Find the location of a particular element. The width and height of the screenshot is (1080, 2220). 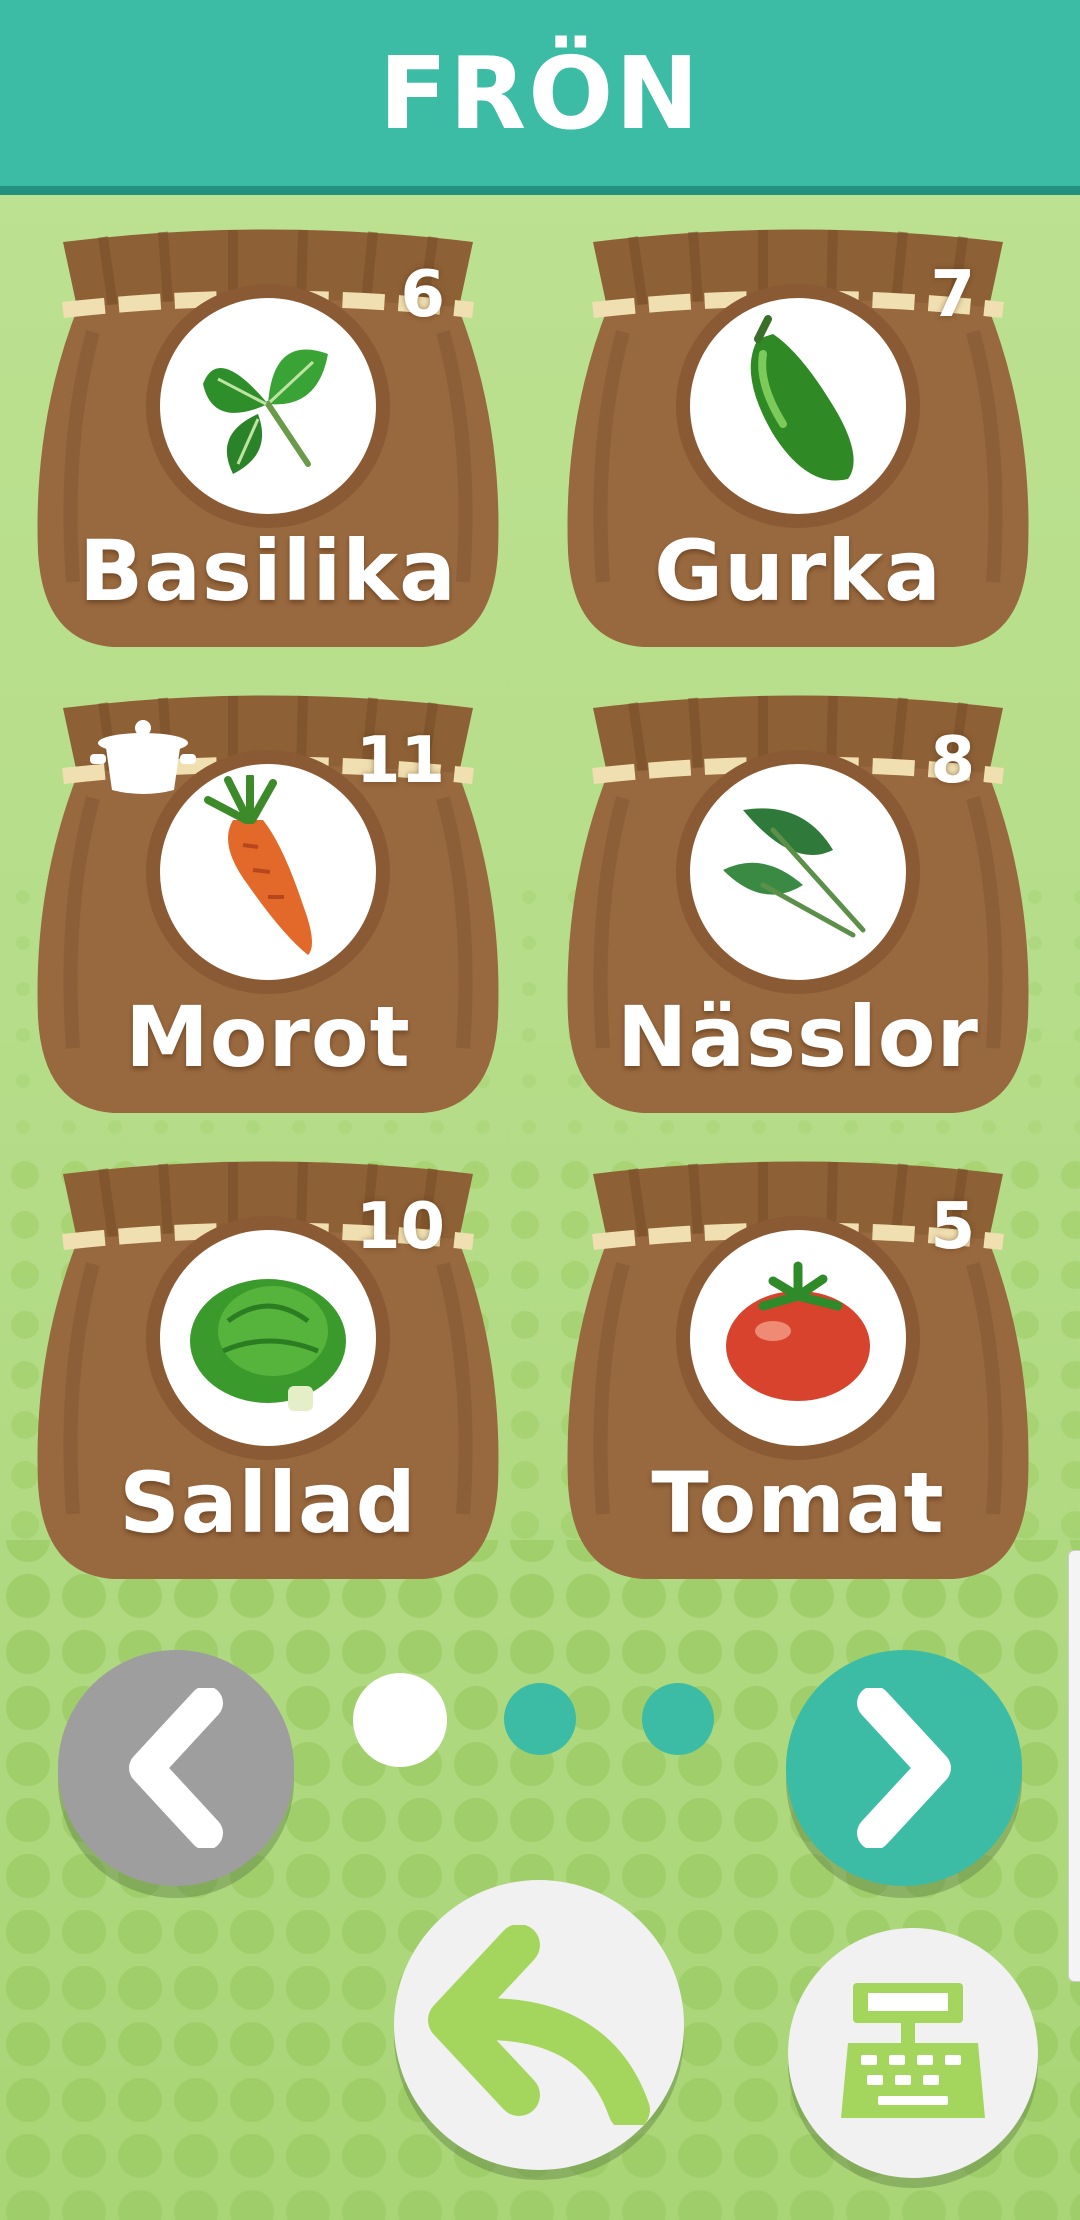

seed-count: 7 is located at coordinates (952, 295).